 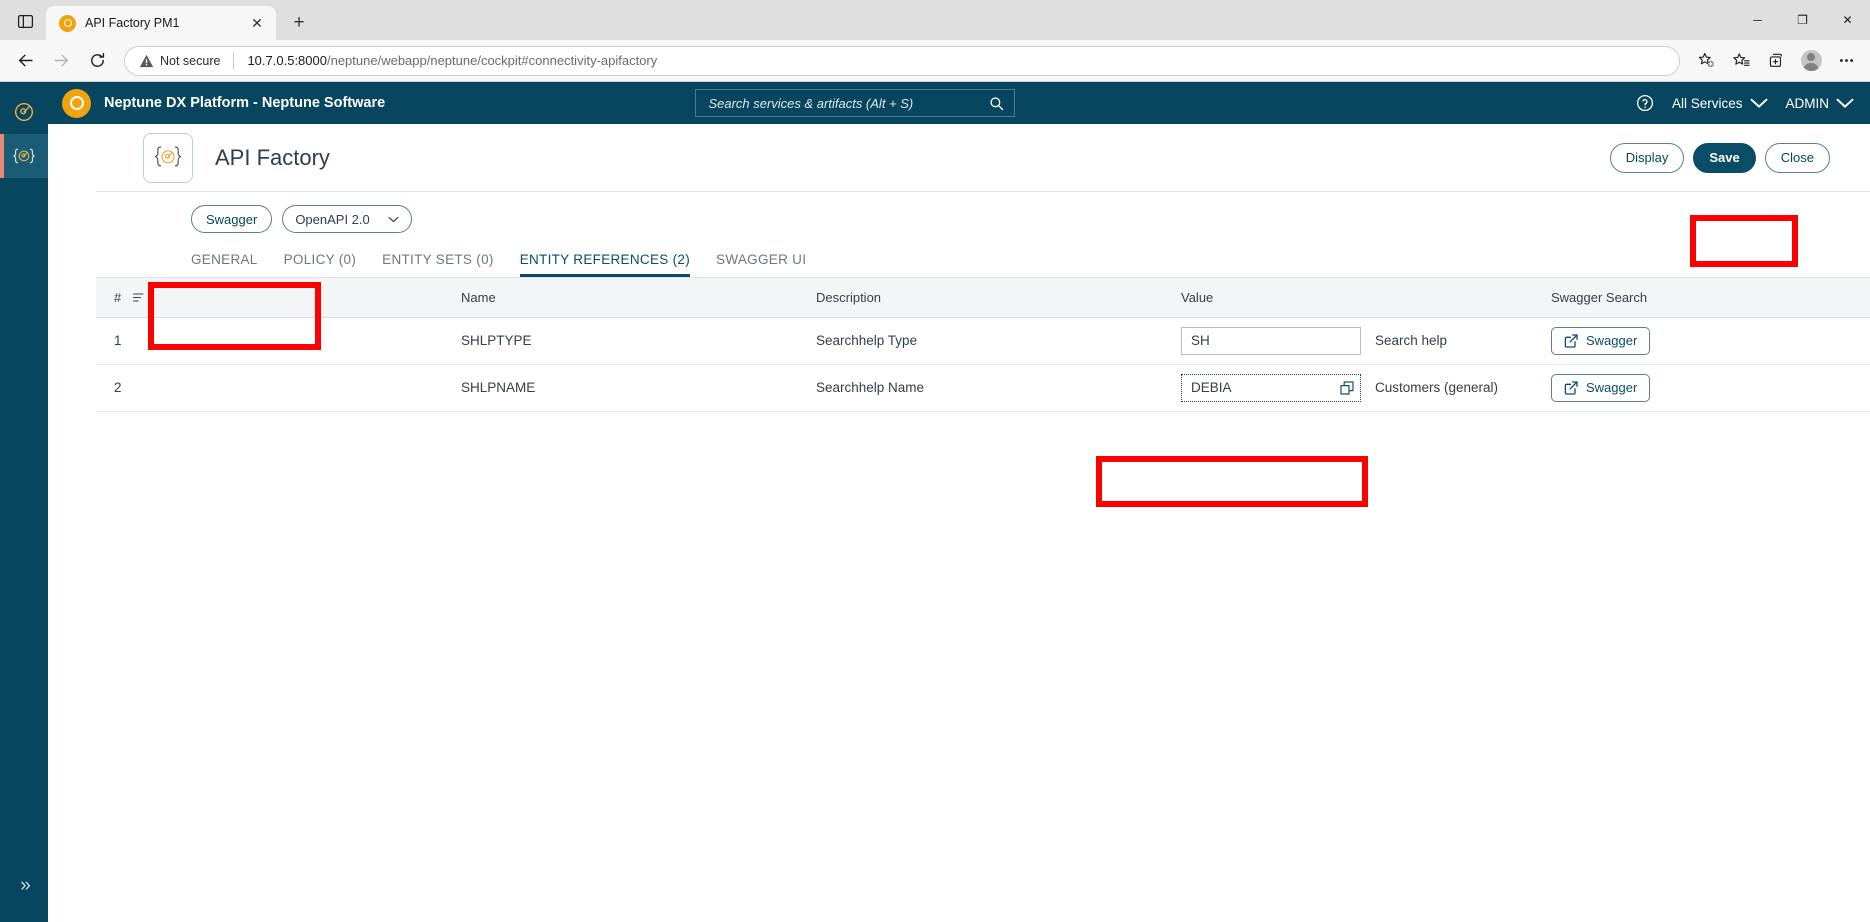 I want to click on neptune-logo-icon, so click(x=76, y=103).